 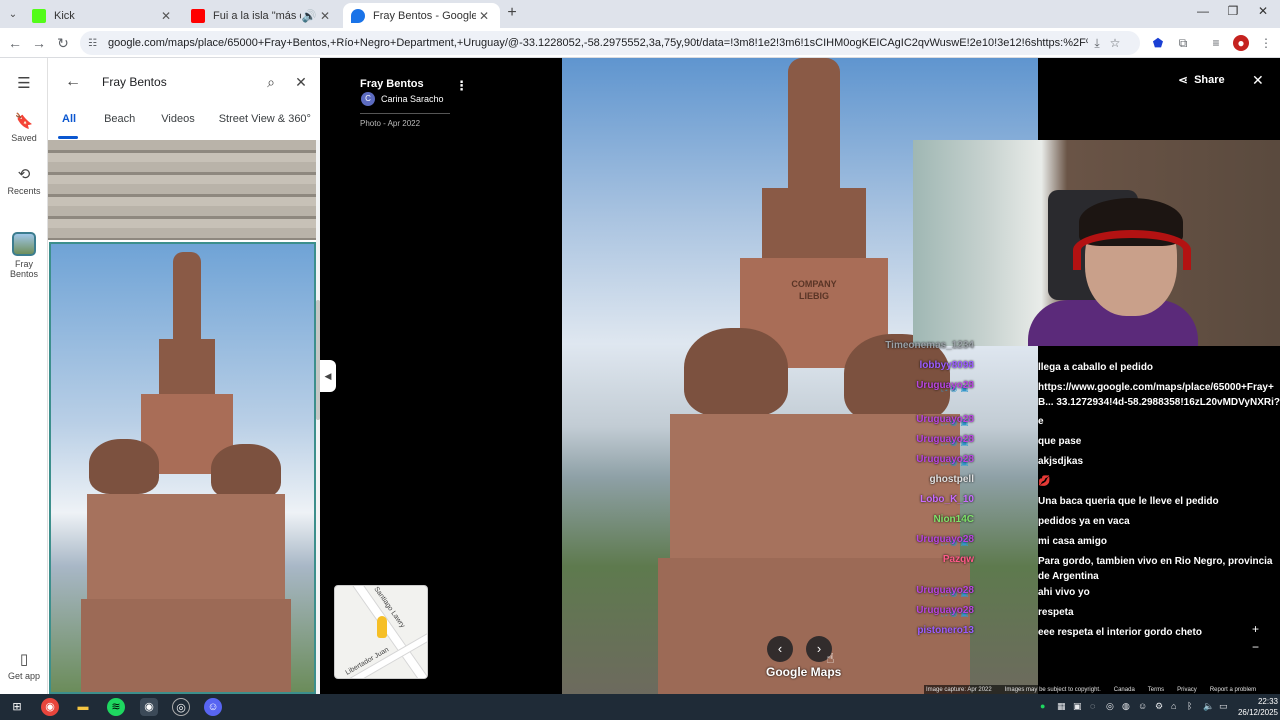 What do you see at coordinates (382, 627) in the screenshot?
I see `pegman-icon` at bounding box center [382, 627].